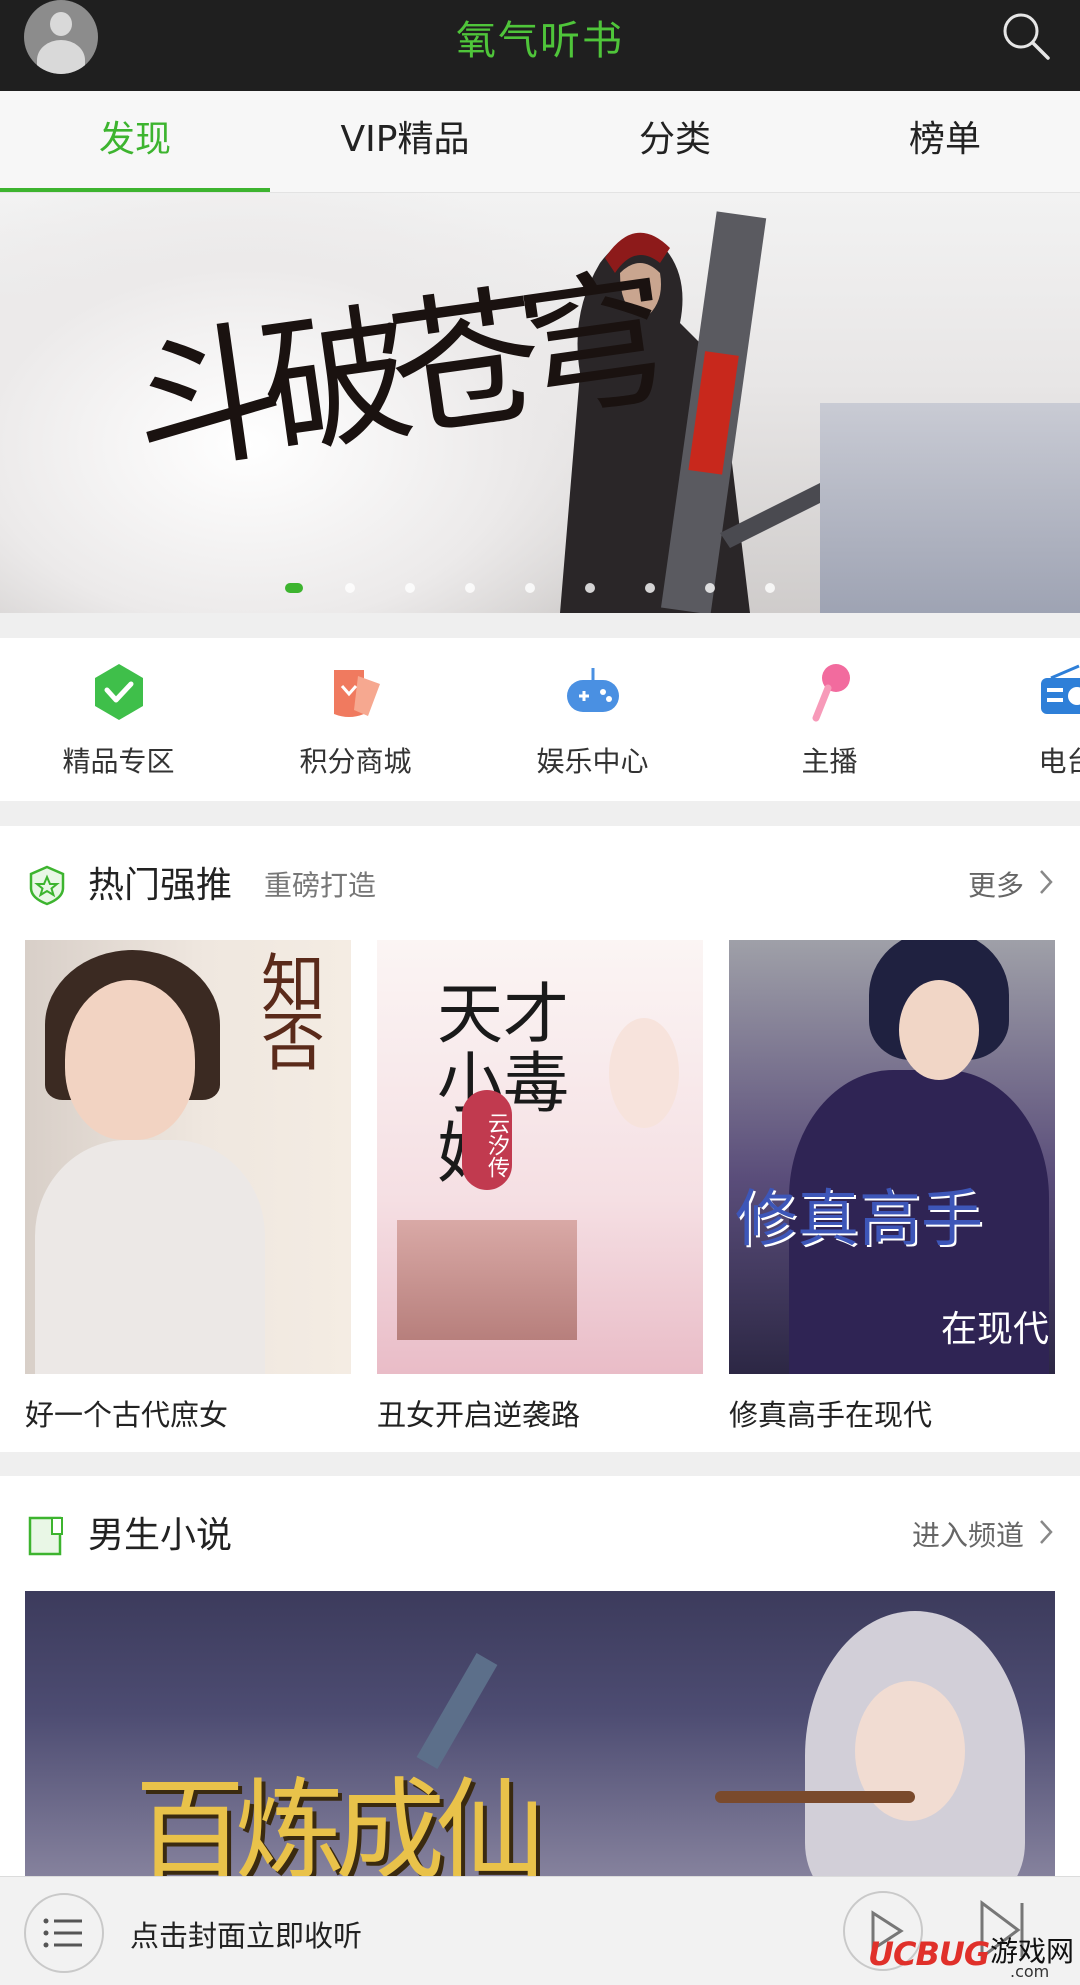  Describe the element at coordinates (929, 1954) in the screenshot. I see `watermark-brand: UCBUG` at that location.